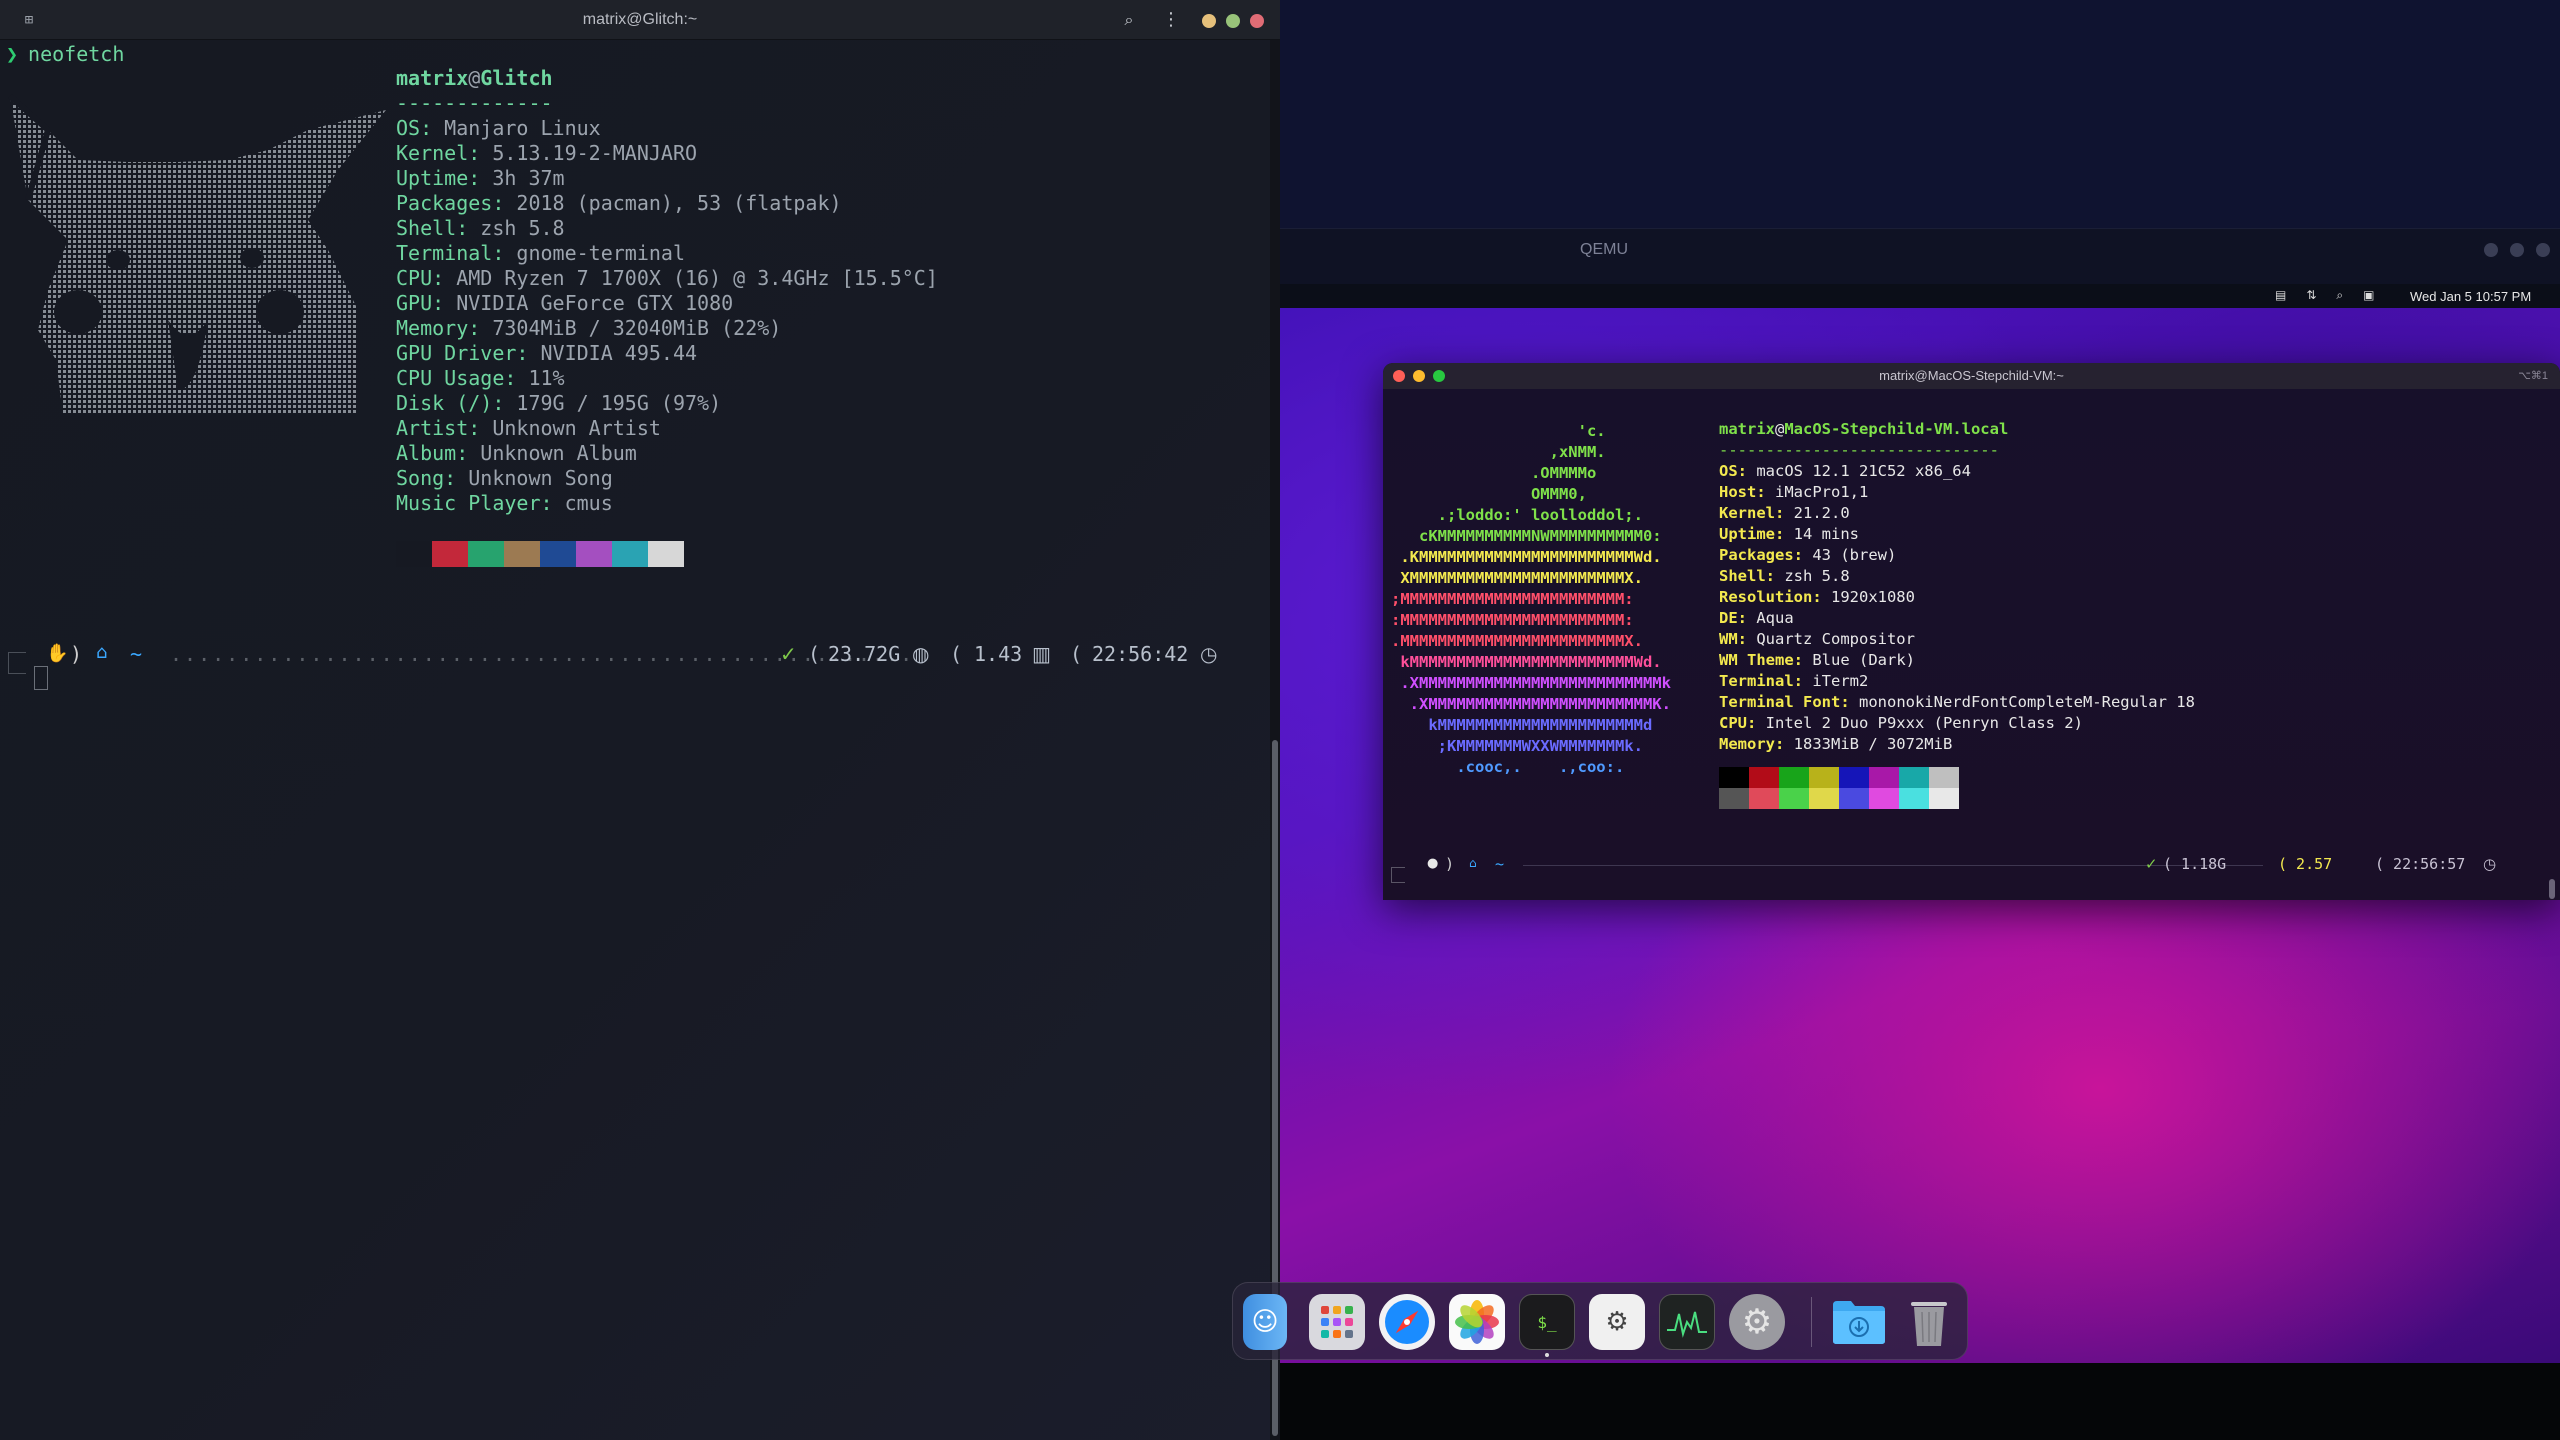 Image resolution: width=2560 pixels, height=1440 pixels. I want to click on info-row-artist: Artist: Unknown Artist, so click(667, 428).